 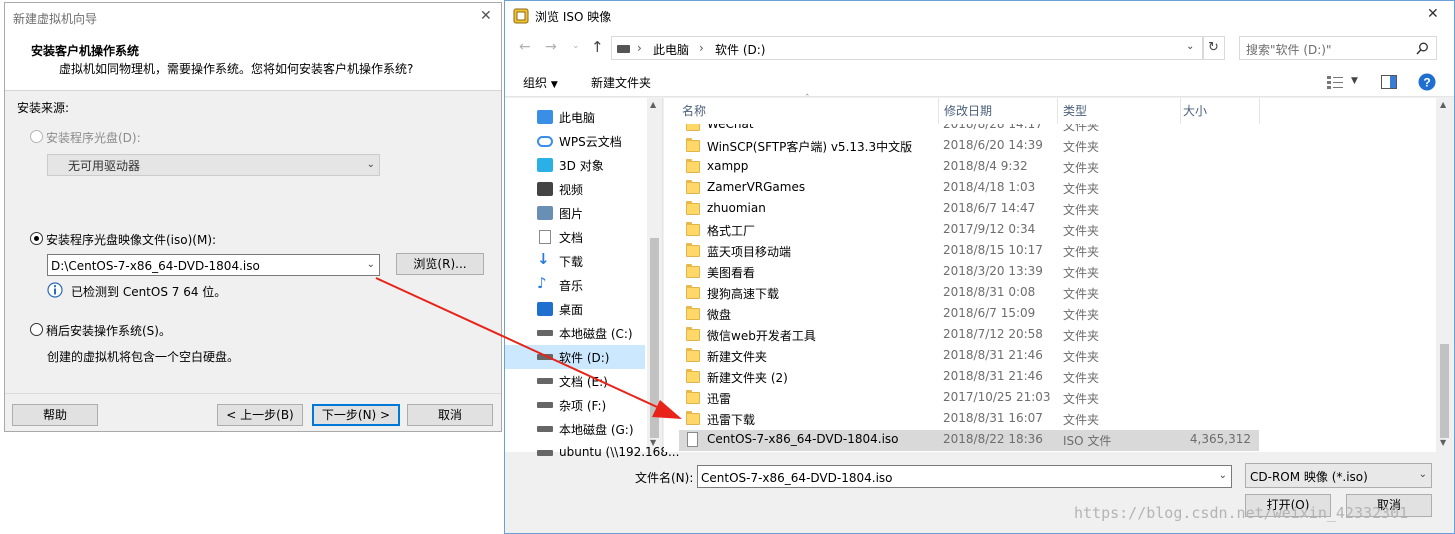 What do you see at coordinates (1444, 275) in the screenshot?
I see `file-scrollbar: ▲ ▼` at bounding box center [1444, 275].